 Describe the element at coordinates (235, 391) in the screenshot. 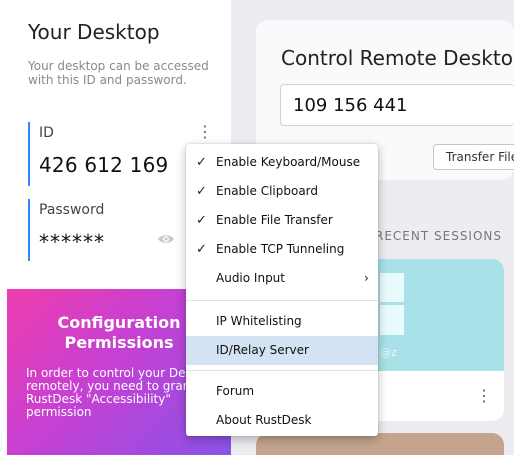

I see `menu-item-label: Forum` at that location.